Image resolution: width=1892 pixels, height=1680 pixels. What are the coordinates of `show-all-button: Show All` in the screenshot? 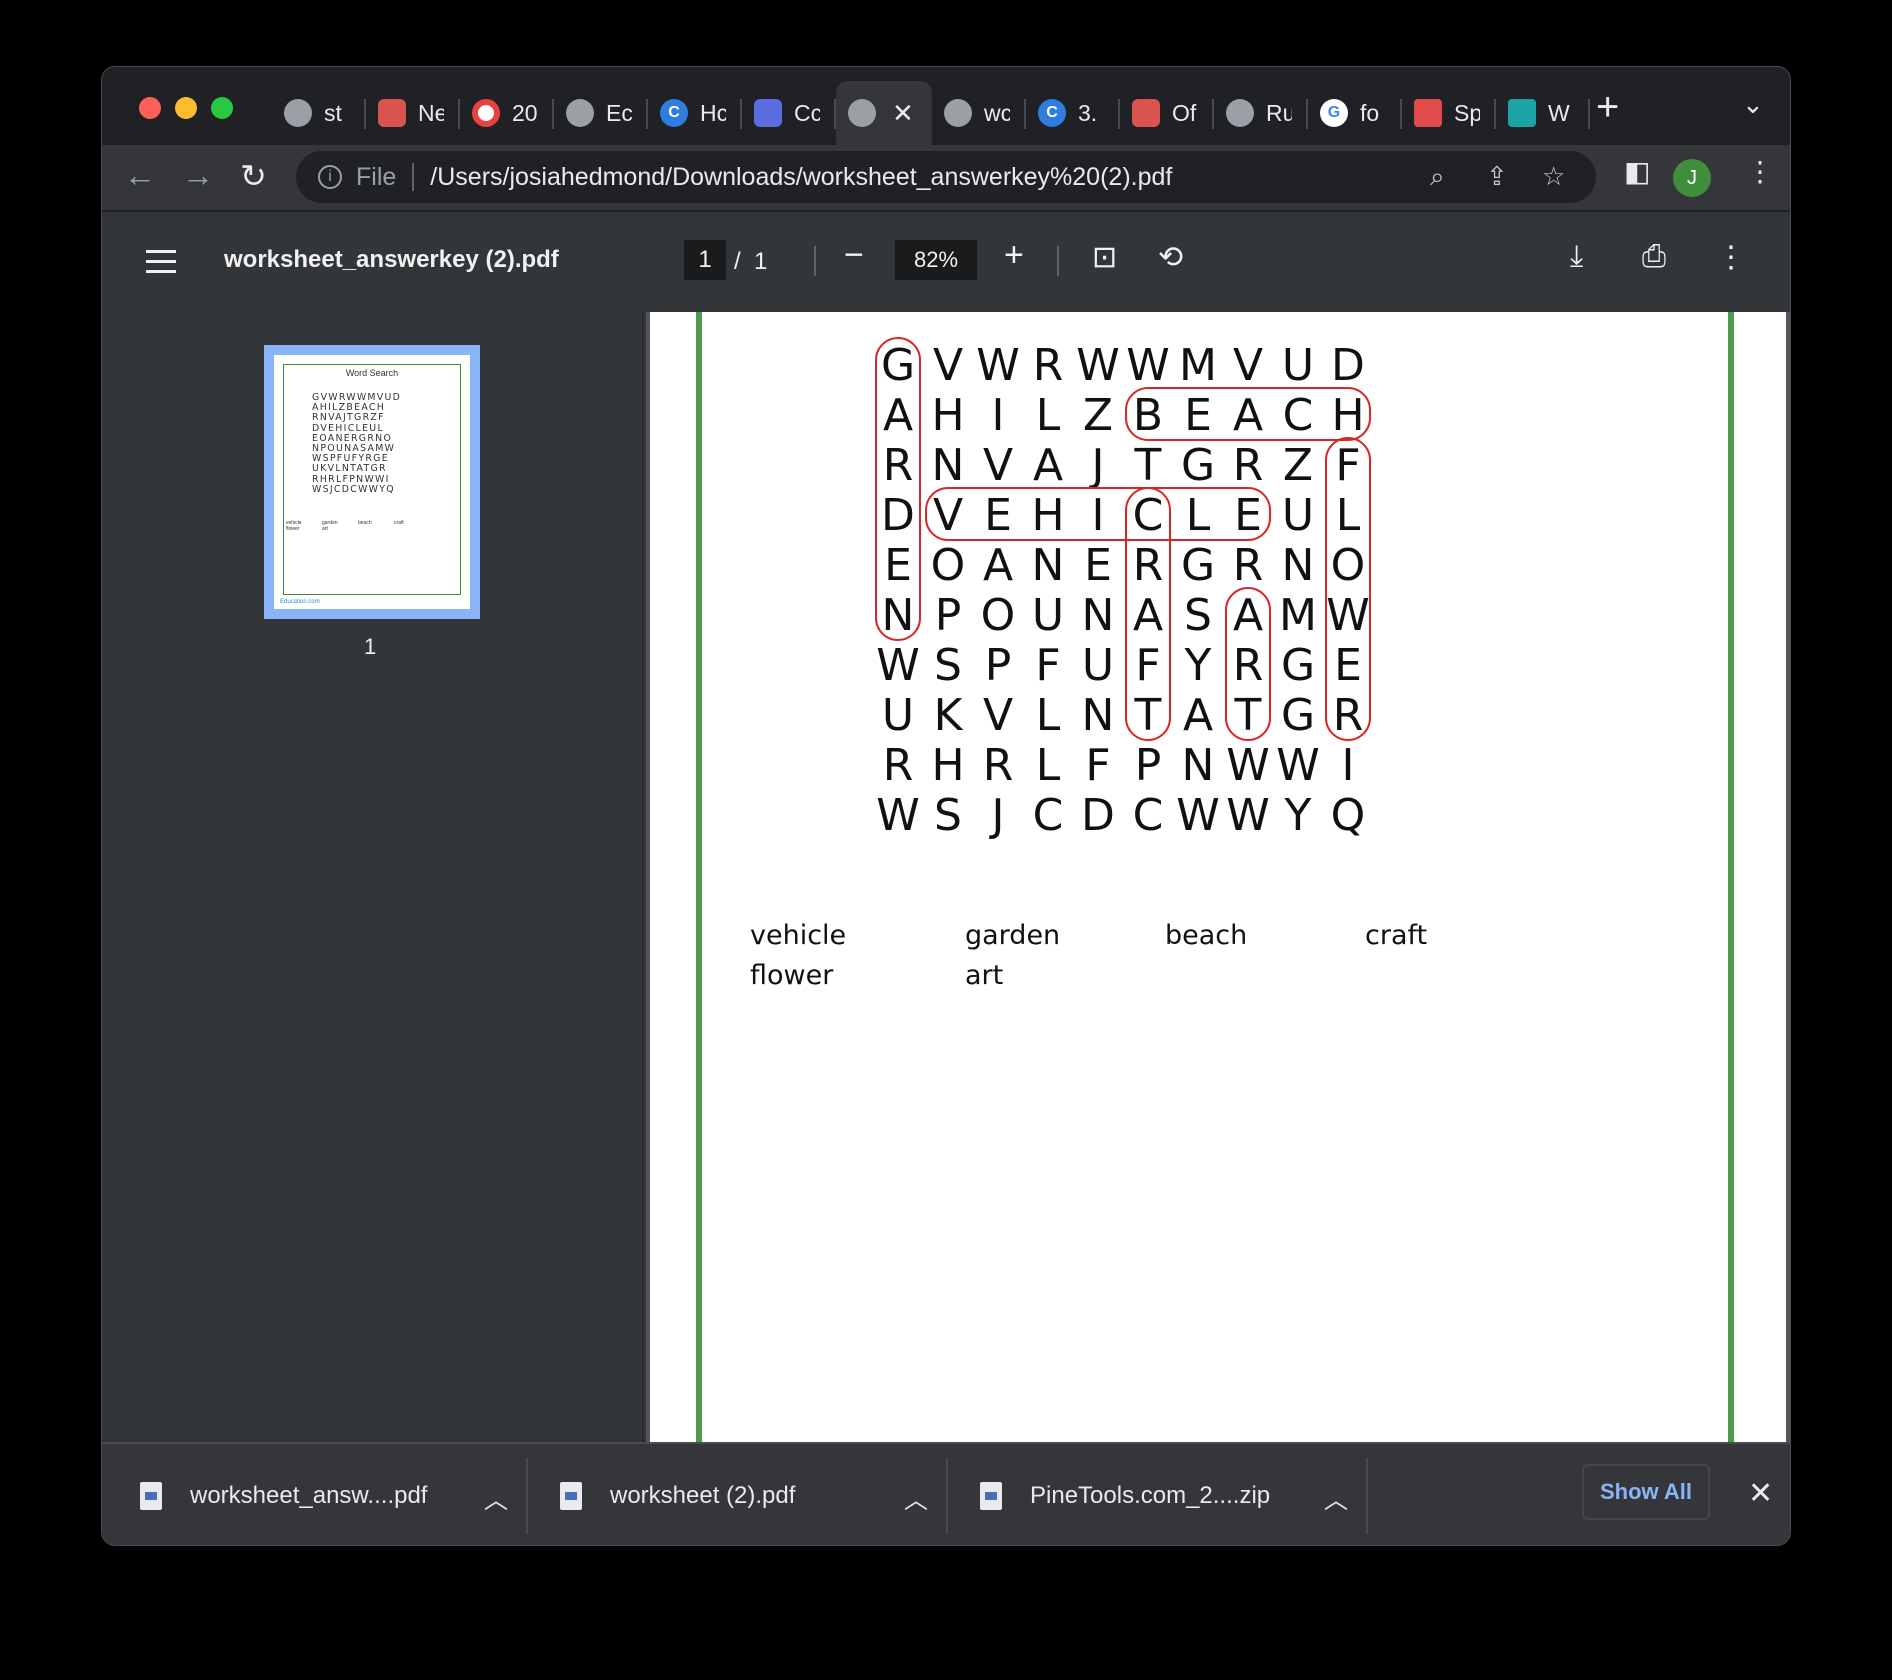 It's located at (1646, 1492).